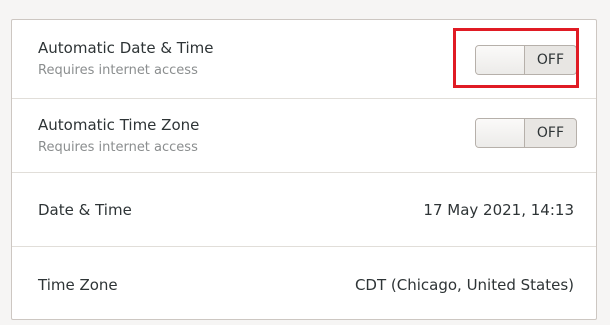 The width and height of the screenshot is (610, 325). I want to click on date-time-value: 17 May 2021, 14:13, so click(498, 210).